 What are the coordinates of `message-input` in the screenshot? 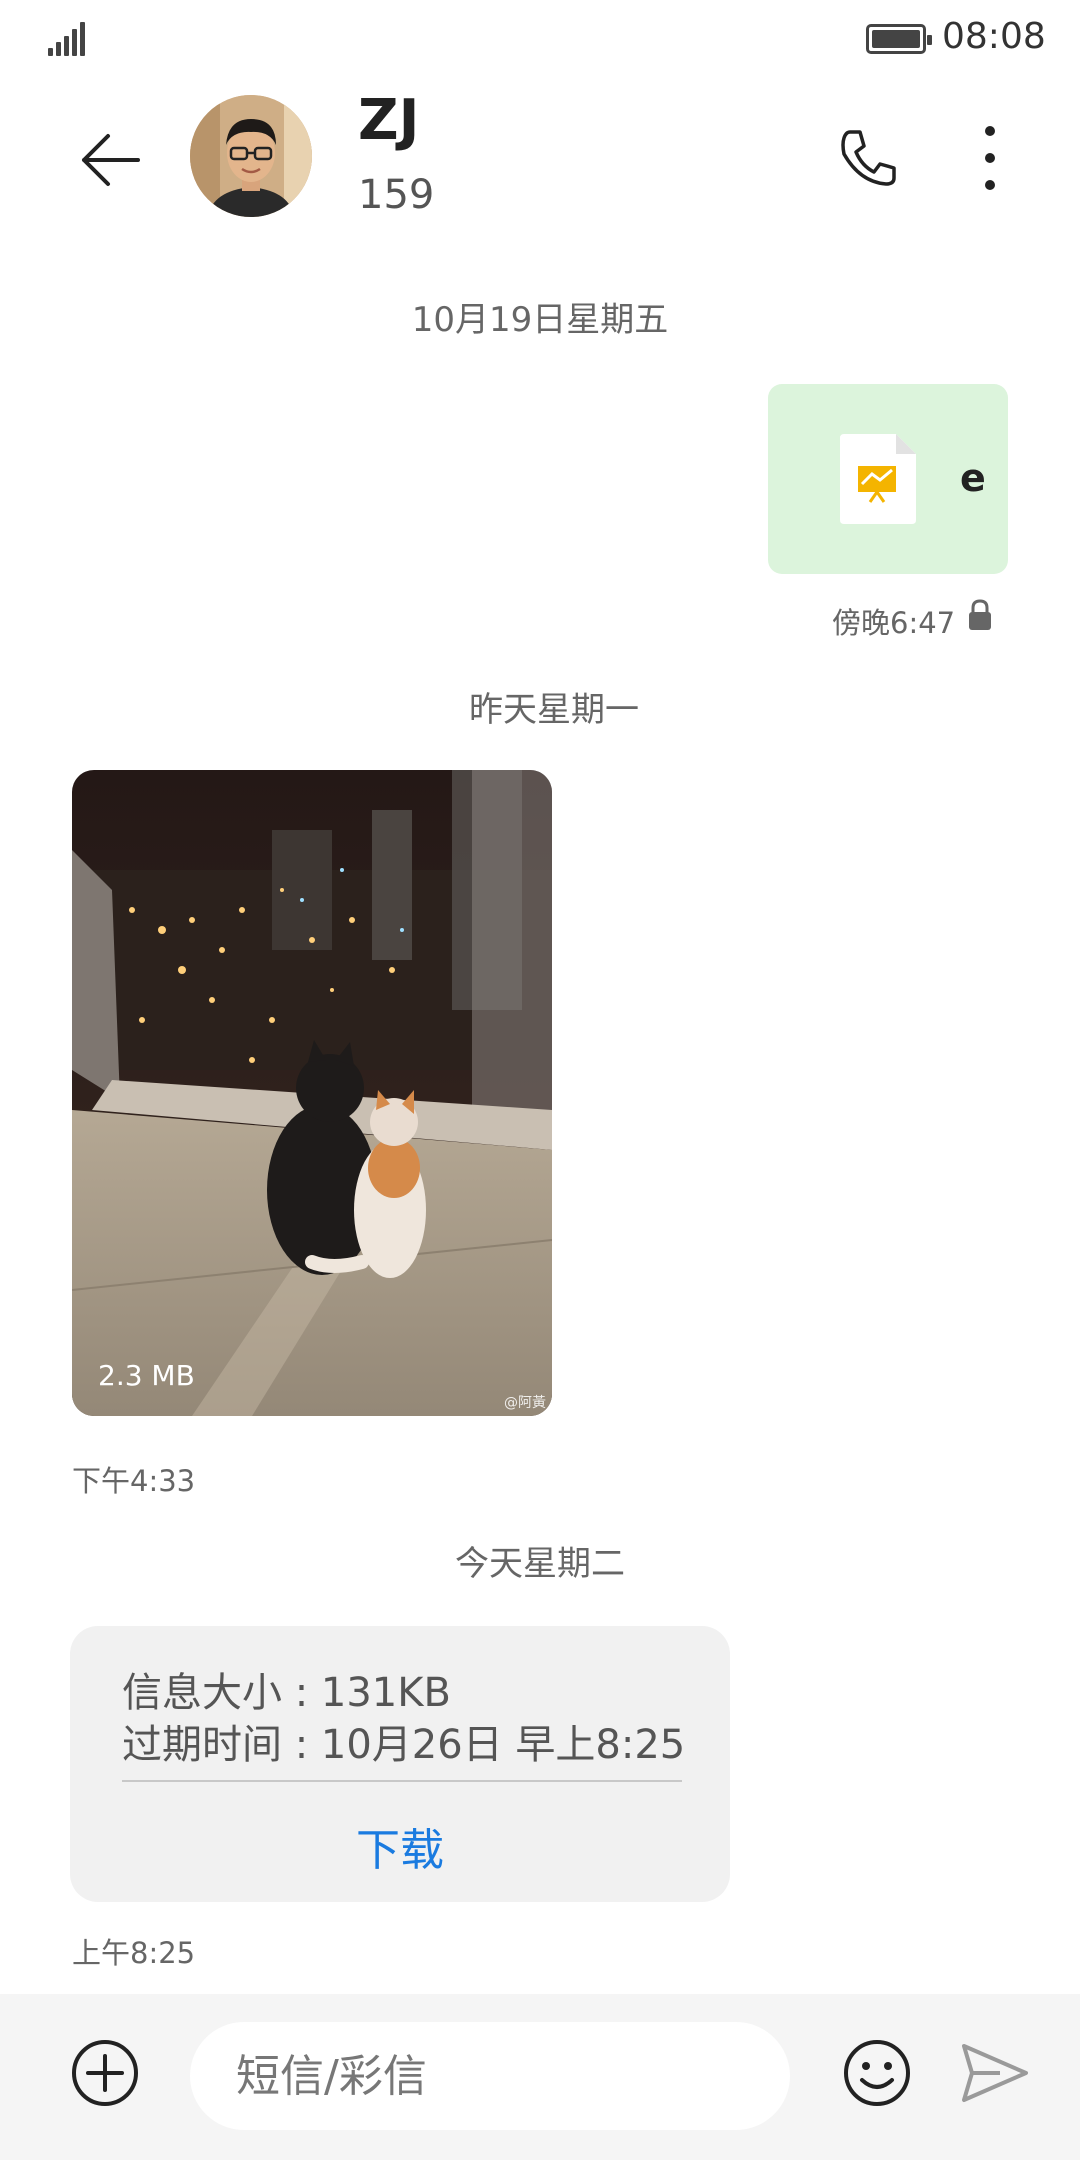 It's located at (496, 2076).